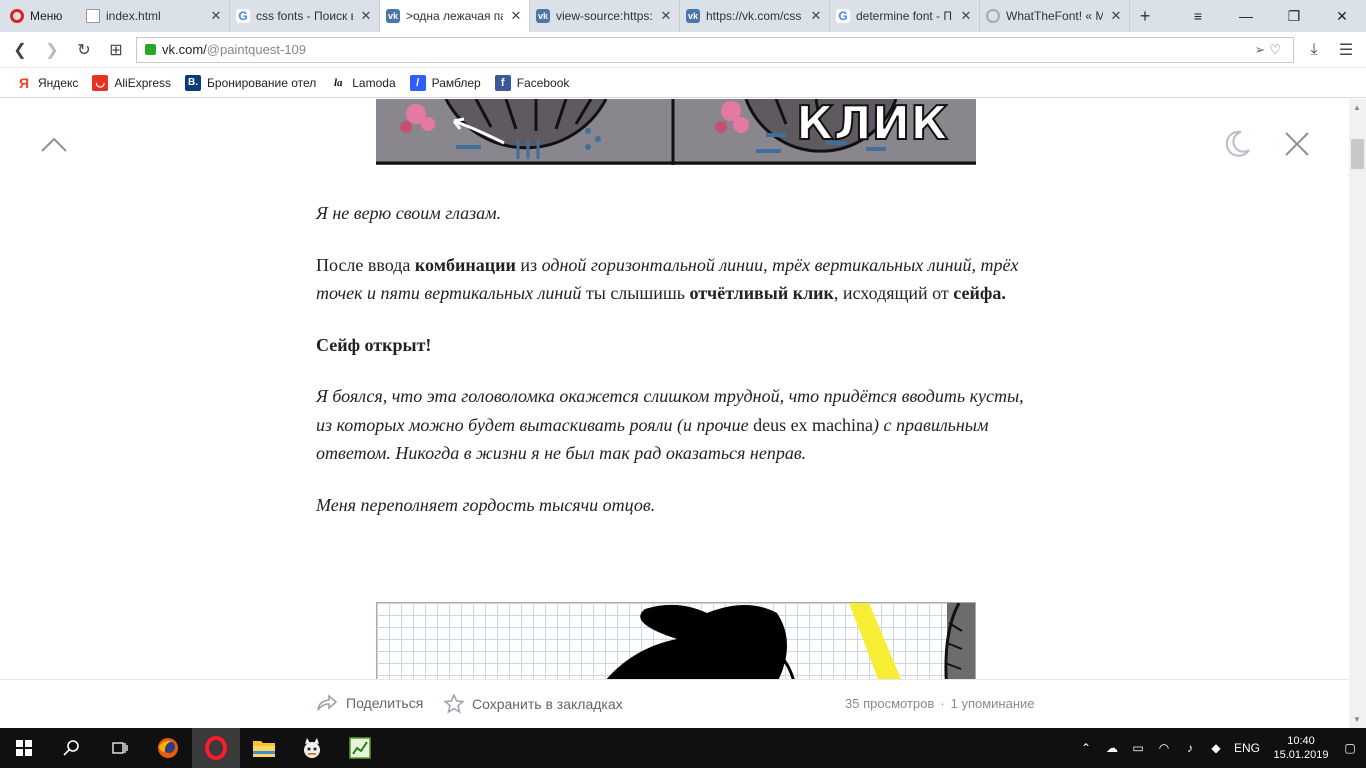 The width and height of the screenshot is (1366, 768). I want to click on bookmark-aliexpress: ◡ AliExpress, so click(132, 82).